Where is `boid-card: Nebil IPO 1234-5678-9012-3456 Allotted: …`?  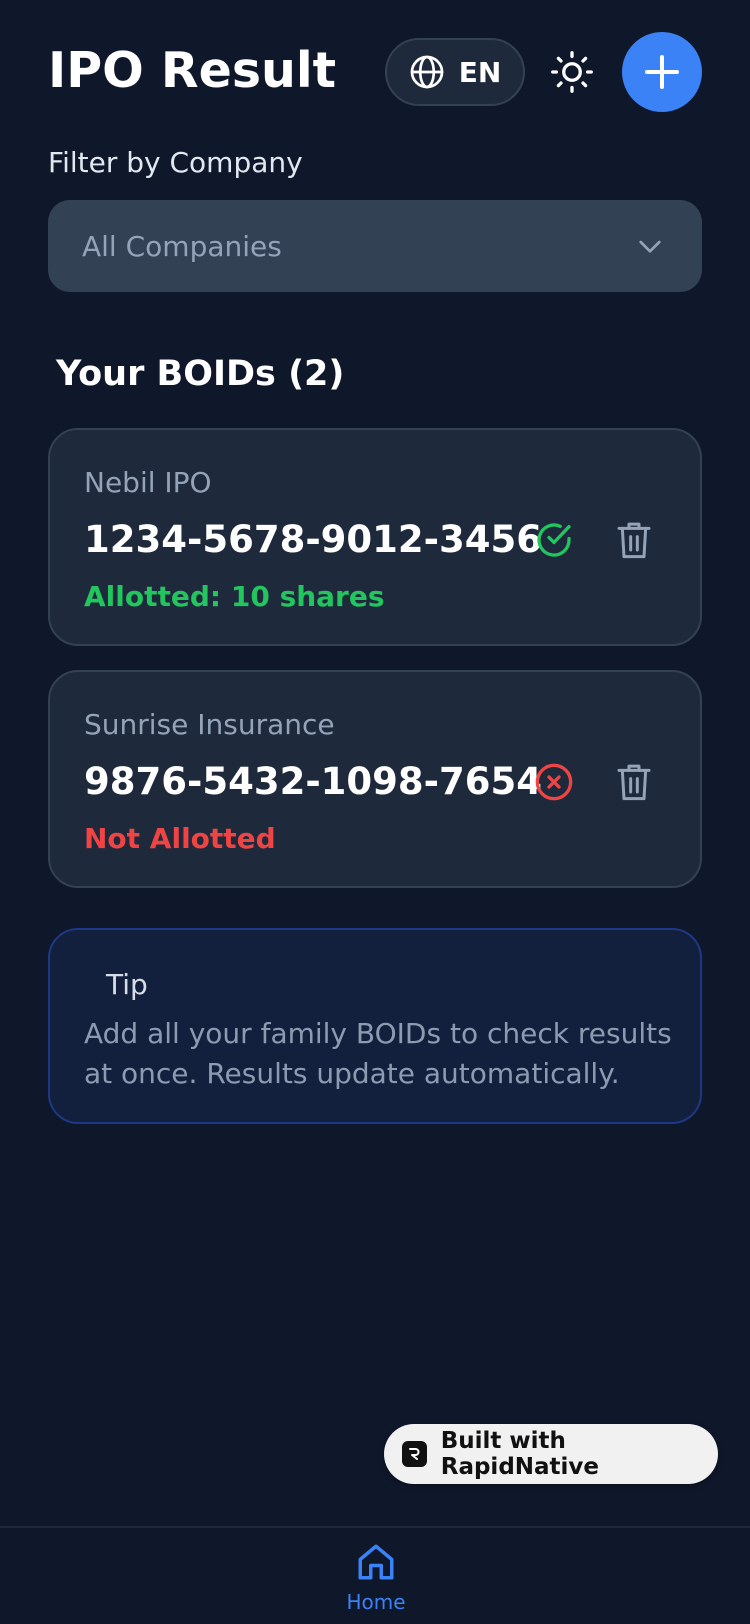 boid-card: Nebil IPO 1234-5678-9012-3456 Allotted: … is located at coordinates (375, 537).